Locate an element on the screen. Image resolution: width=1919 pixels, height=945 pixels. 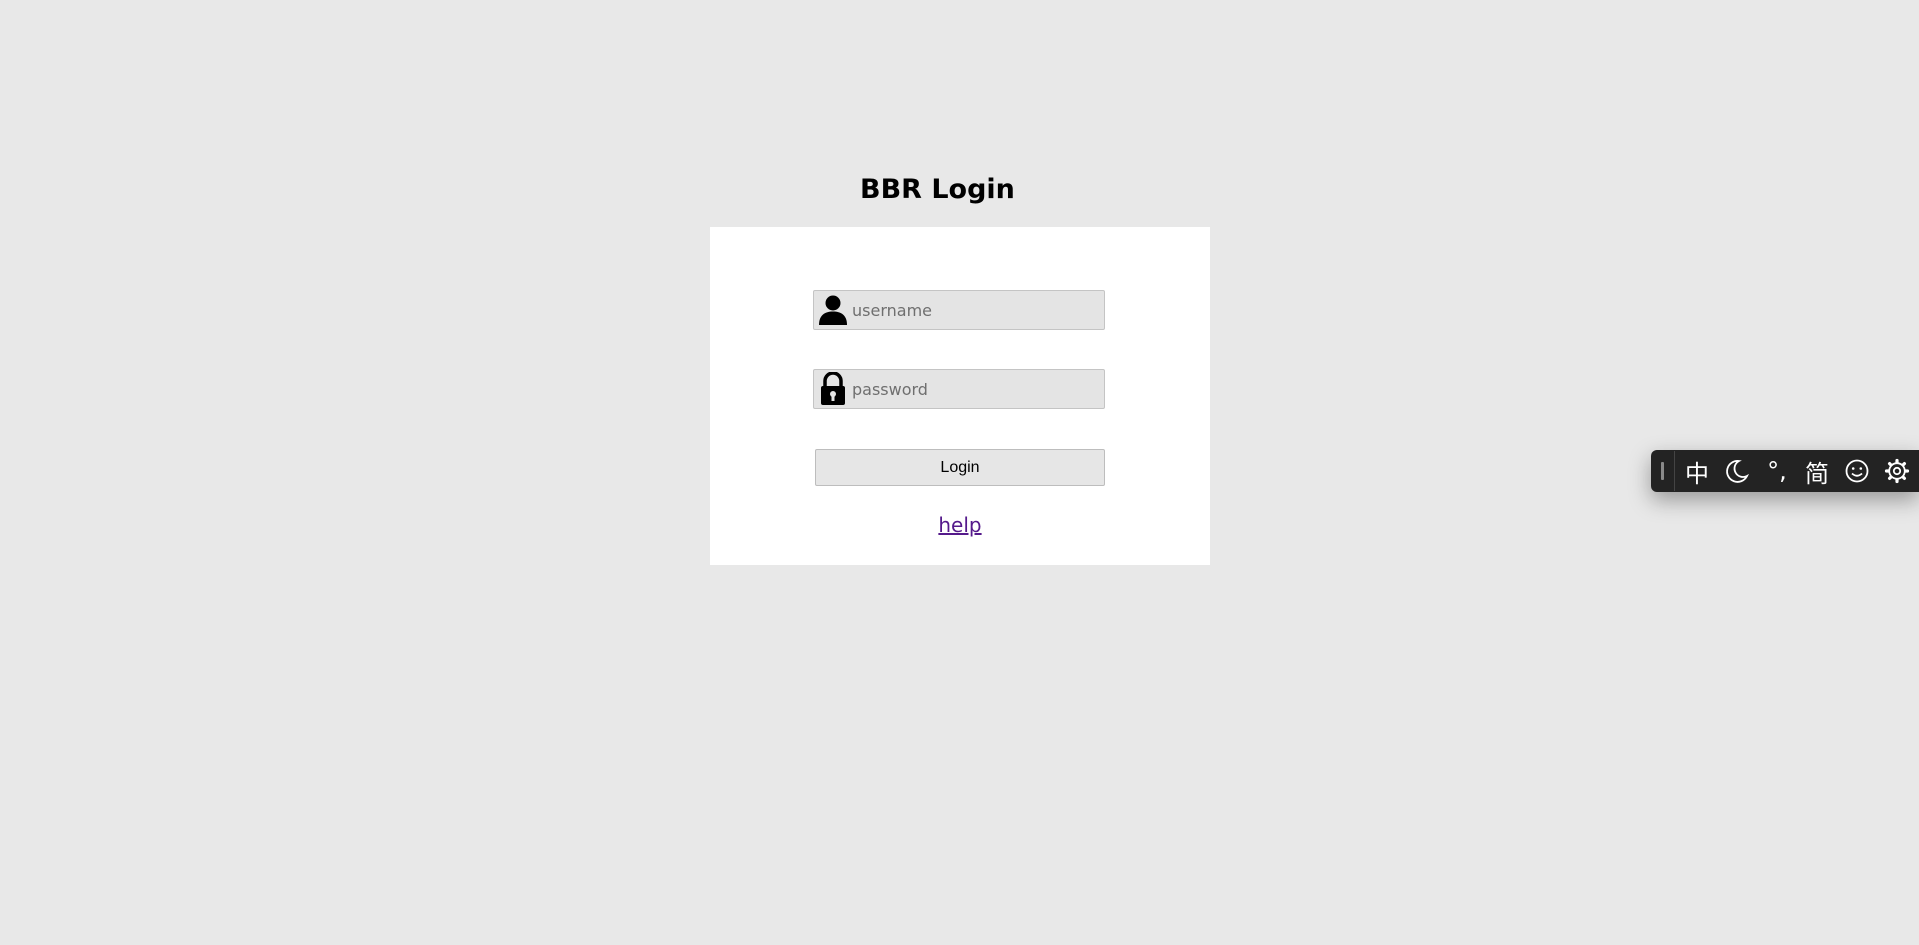
password-input is located at coordinates (971, 389).